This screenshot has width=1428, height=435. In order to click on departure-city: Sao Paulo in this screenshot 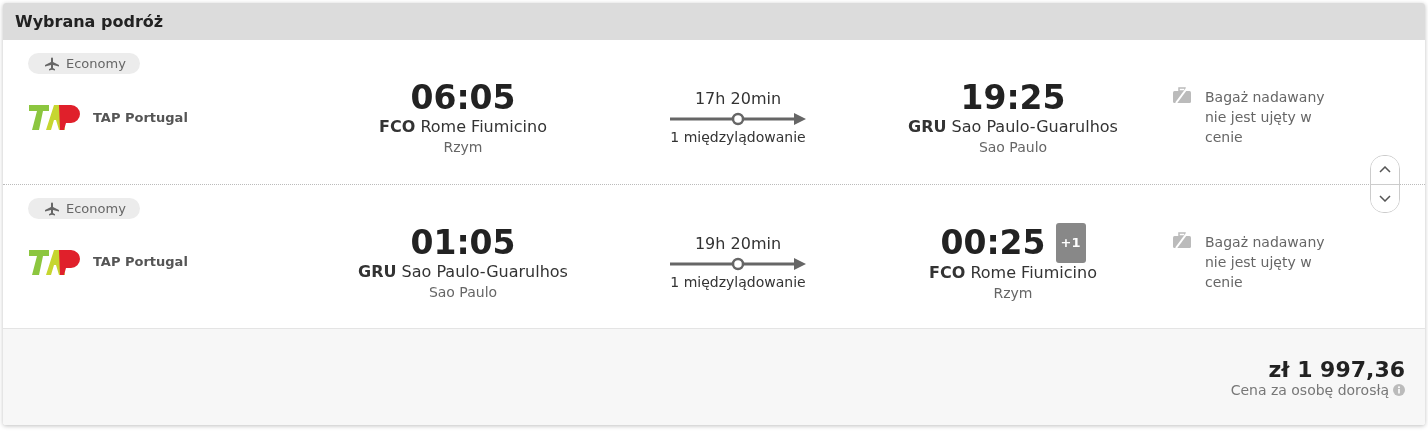, I will do `click(463, 291)`.